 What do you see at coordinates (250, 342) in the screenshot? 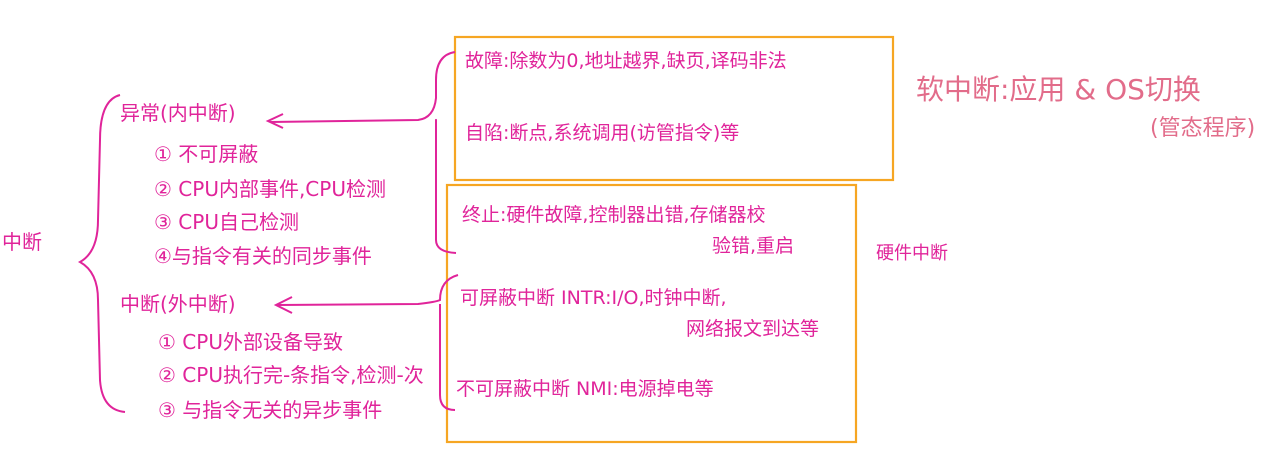
I see `interrupt-item-1: ① CPU外部设备导致` at bounding box center [250, 342].